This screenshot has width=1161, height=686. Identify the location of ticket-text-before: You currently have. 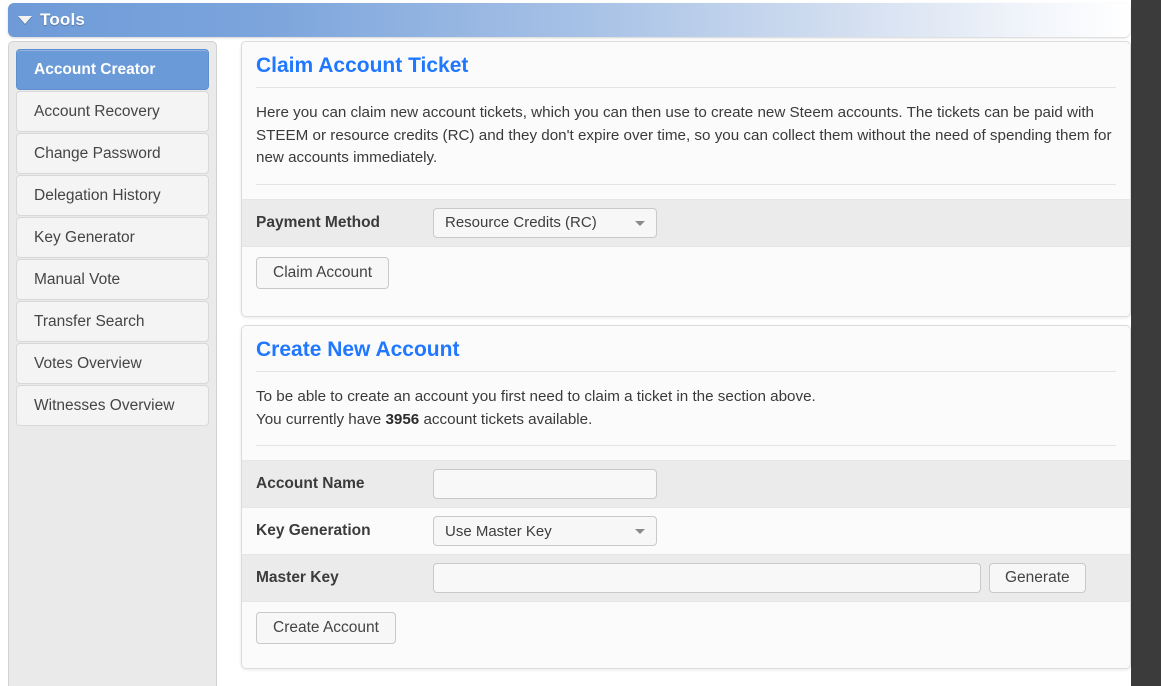
(321, 419).